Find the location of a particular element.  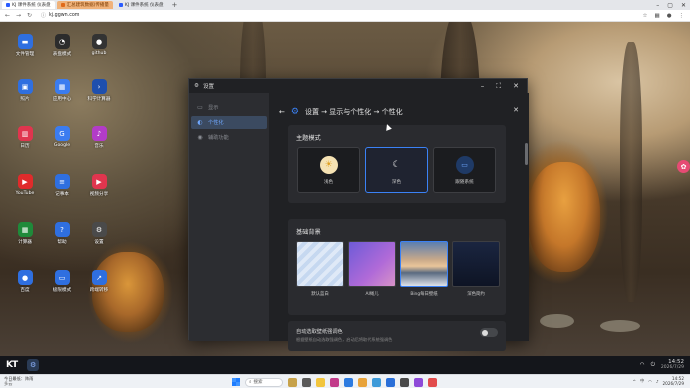

reload-icon: ↻ is located at coordinates (29, 15).